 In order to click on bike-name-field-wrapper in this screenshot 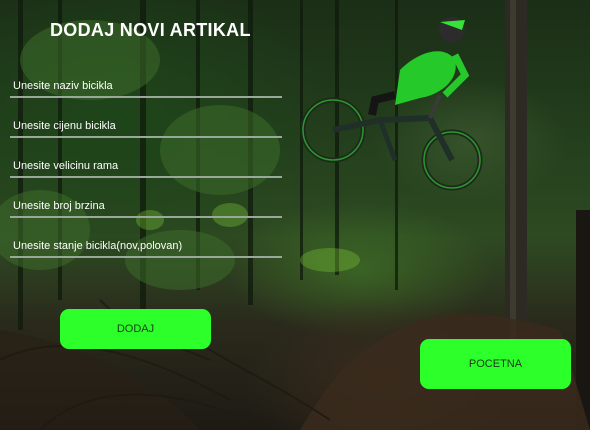, I will do `click(146, 87)`.